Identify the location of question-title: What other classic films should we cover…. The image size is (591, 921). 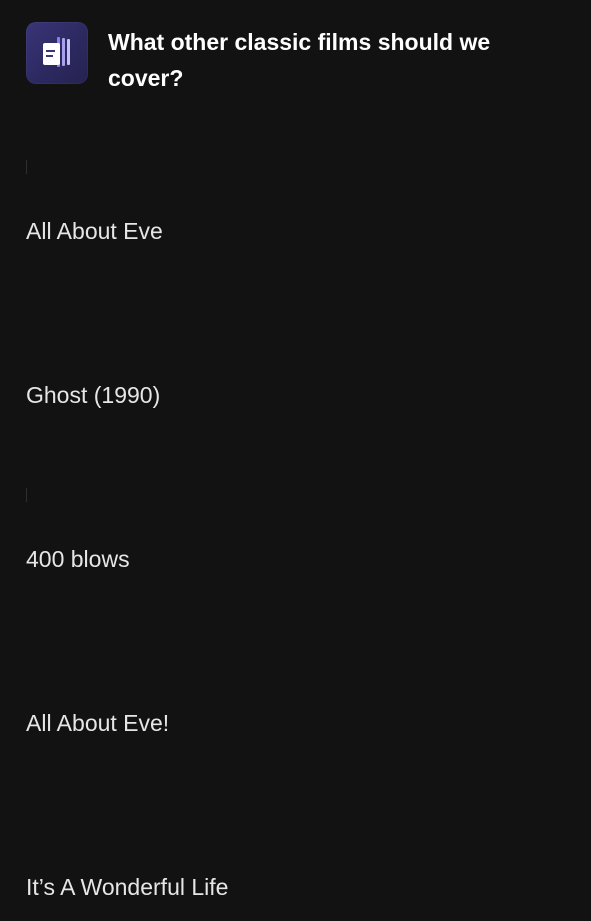
(299, 60).